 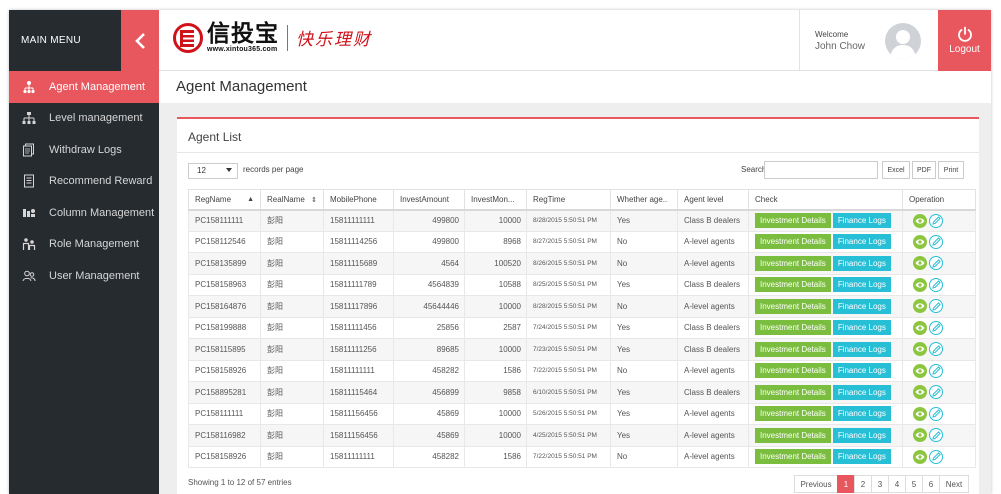 I want to click on sidebar-item-label: User Management, so click(x=94, y=275).